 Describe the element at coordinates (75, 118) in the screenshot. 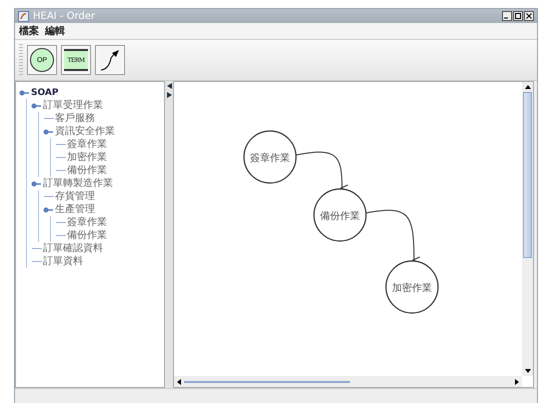

I see `tree-item: 客戶服務` at that location.